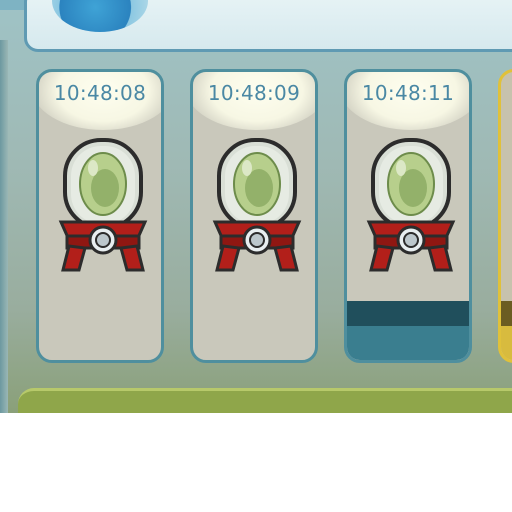 This screenshot has width=512, height=512. What do you see at coordinates (505, 216) in the screenshot?
I see `incubator-card-4-partial` at bounding box center [505, 216].